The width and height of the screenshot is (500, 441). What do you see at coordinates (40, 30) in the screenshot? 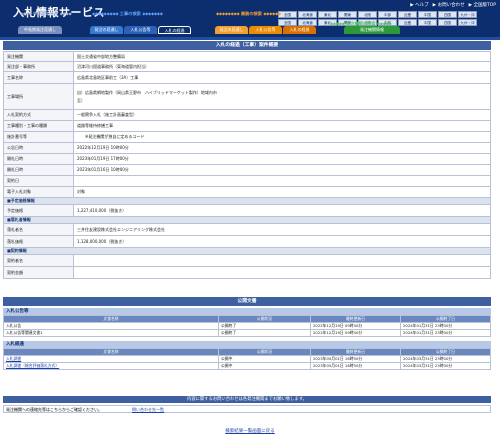
I see `tab-longterm-outlook: 中長期発注見通し` at bounding box center [40, 30].